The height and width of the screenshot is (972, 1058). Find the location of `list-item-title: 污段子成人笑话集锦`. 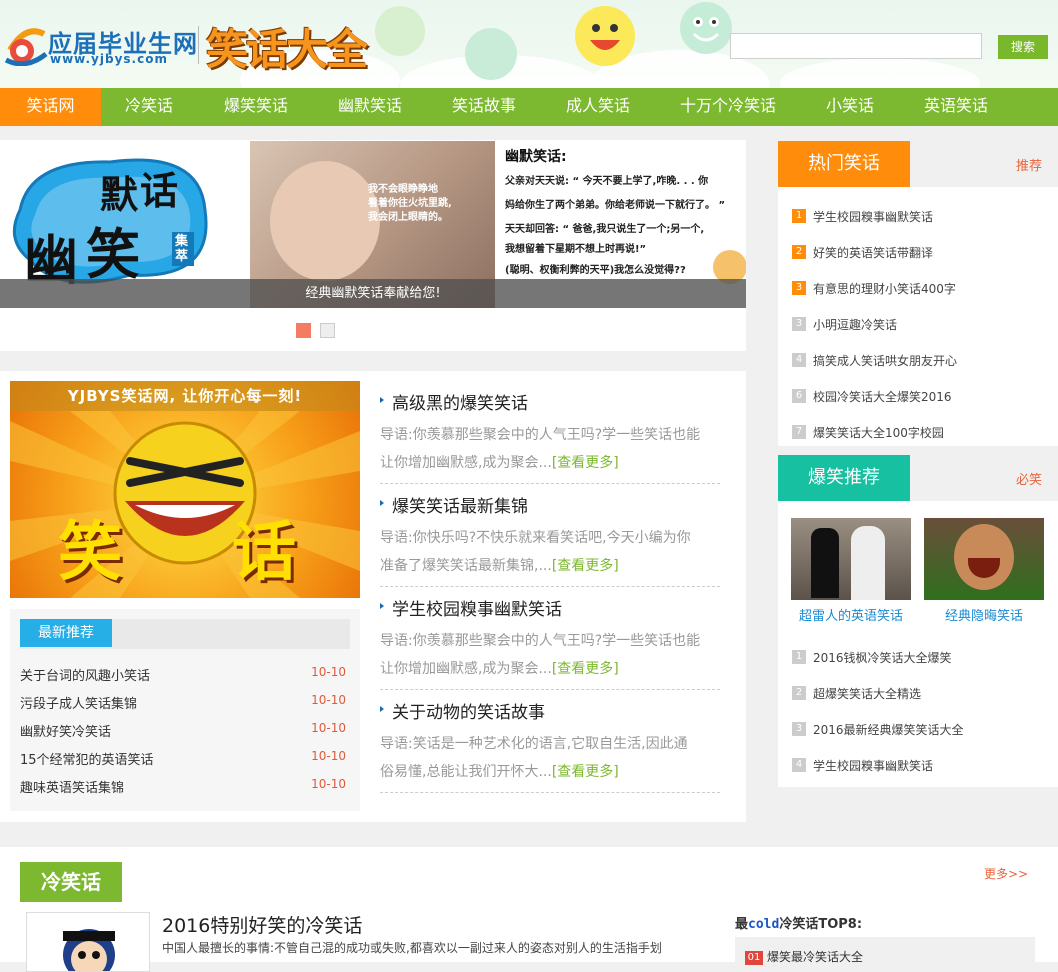

list-item-title: 污段子成人笑话集锦 is located at coordinates (78, 702).